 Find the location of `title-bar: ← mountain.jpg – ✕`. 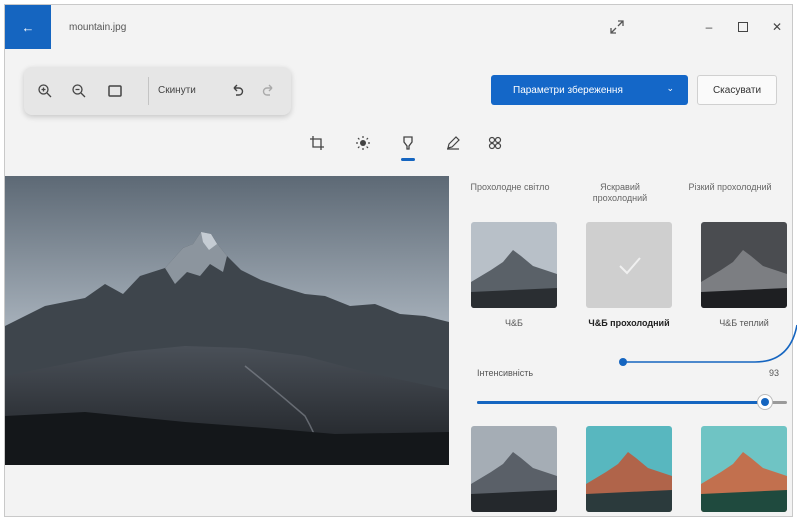

title-bar: ← mountain.jpg – ✕ is located at coordinates (398, 28).